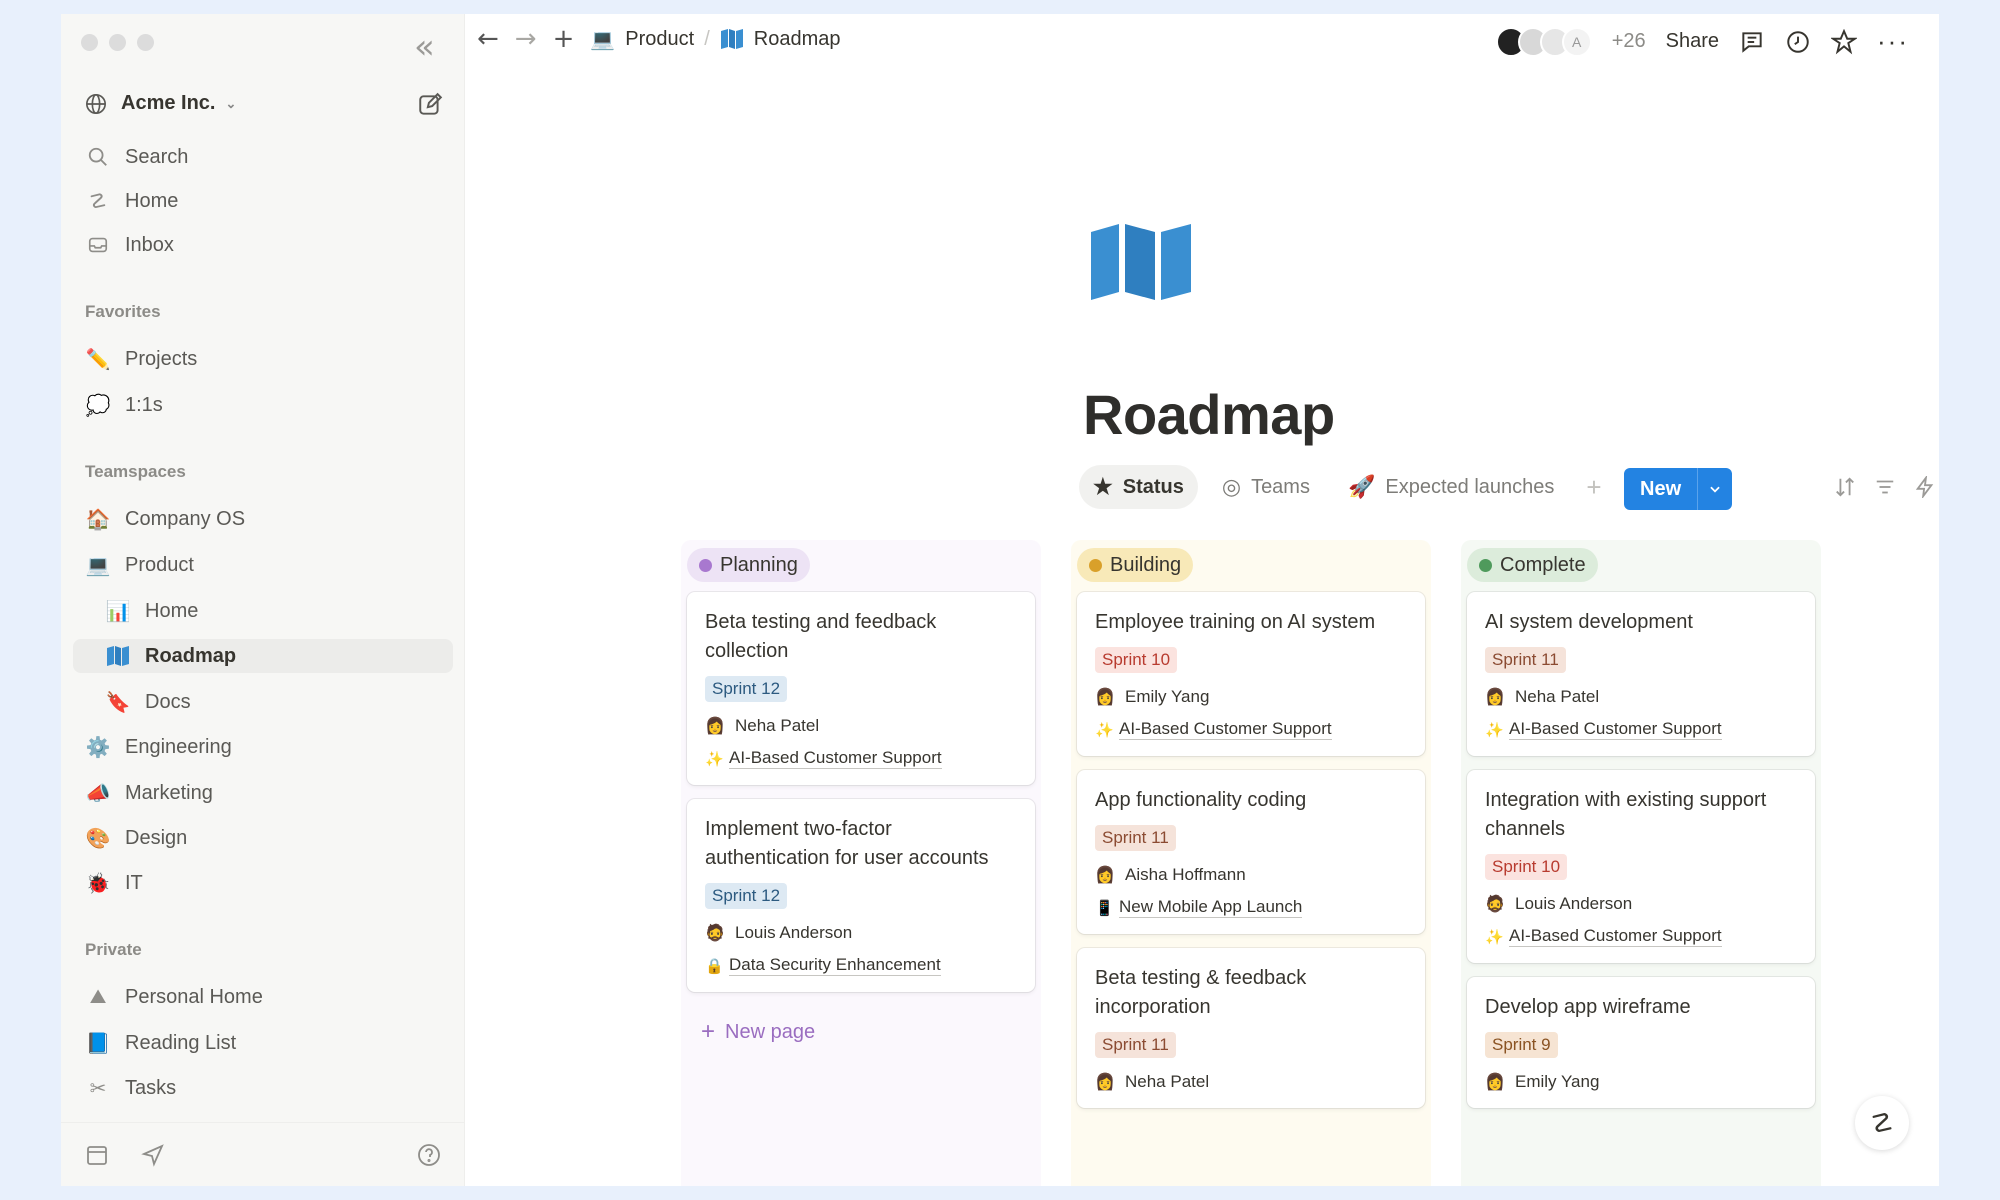 The width and height of the screenshot is (2000, 1200). Describe the element at coordinates (161, 1043) in the screenshot. I see `sidebar-item-reading-list: 📘 Reading List` at that location.